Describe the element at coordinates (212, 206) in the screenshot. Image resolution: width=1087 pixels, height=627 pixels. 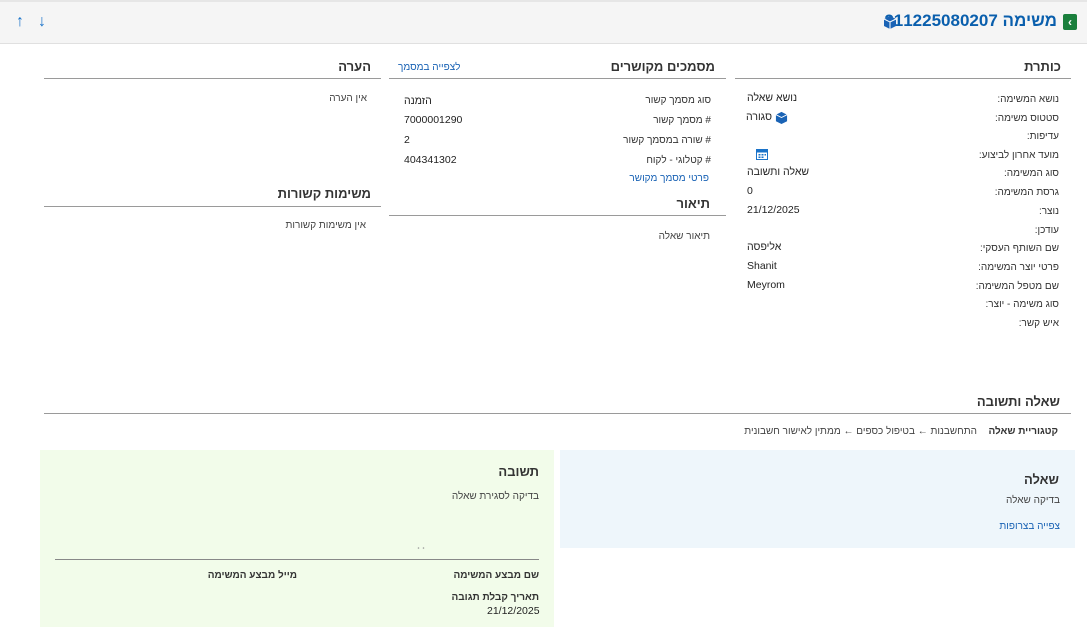
I see `related-tasks-divider` at that location.